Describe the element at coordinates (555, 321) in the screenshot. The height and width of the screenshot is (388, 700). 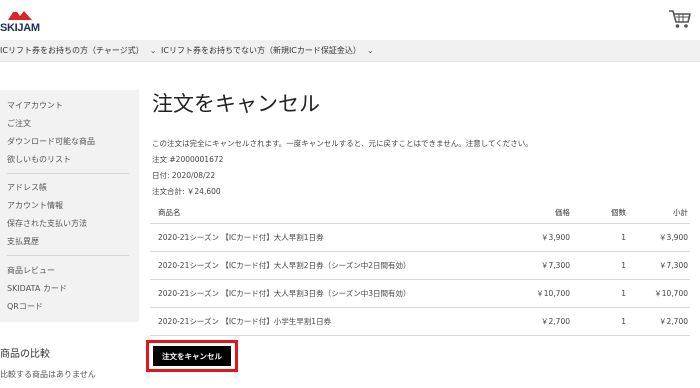
I see `item-price: ￥2,700` at that location.